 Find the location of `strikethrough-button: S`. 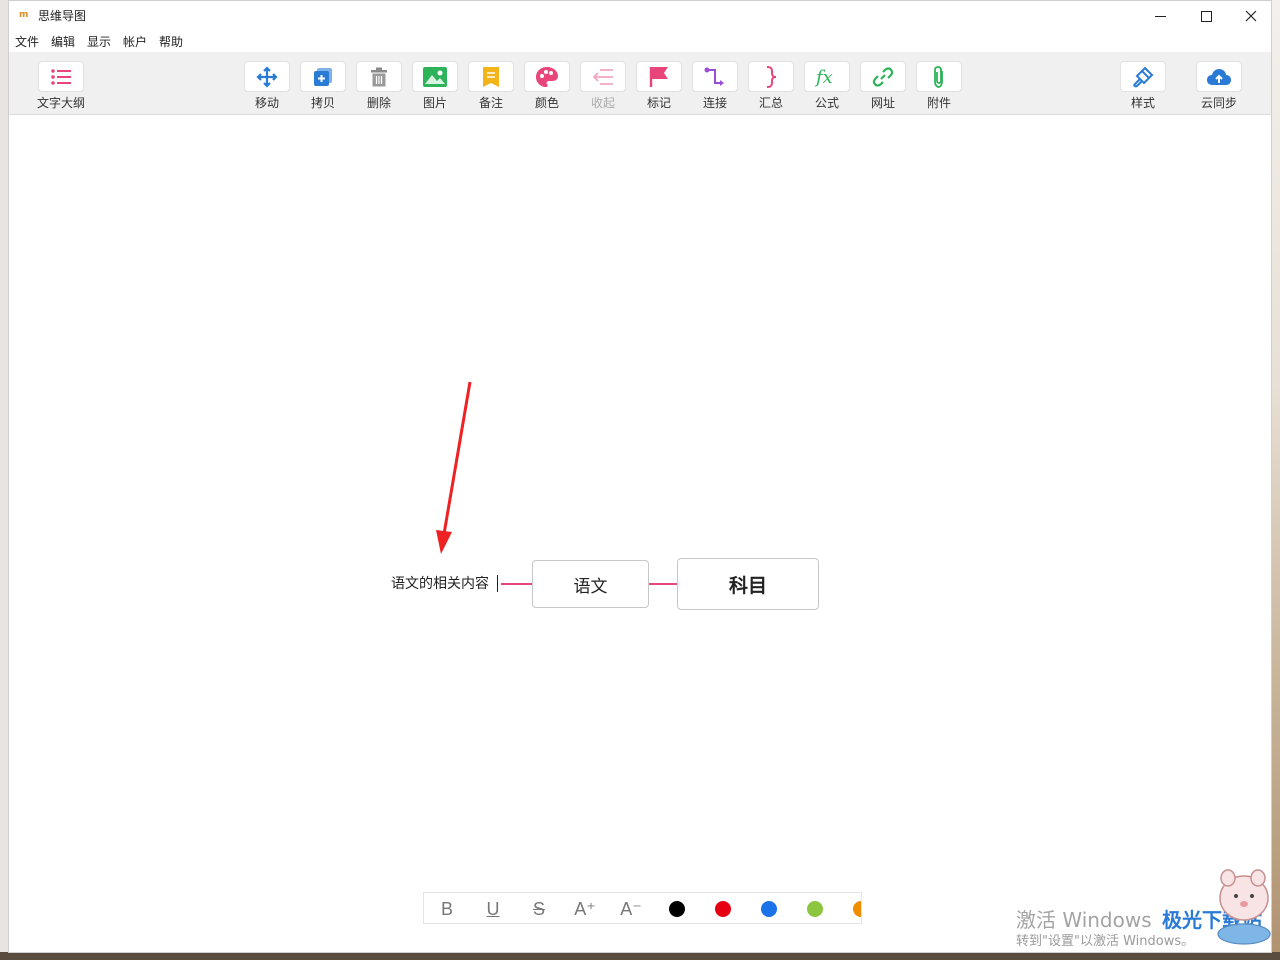

strikethrough-button: S is located at coordinates (539, 908).